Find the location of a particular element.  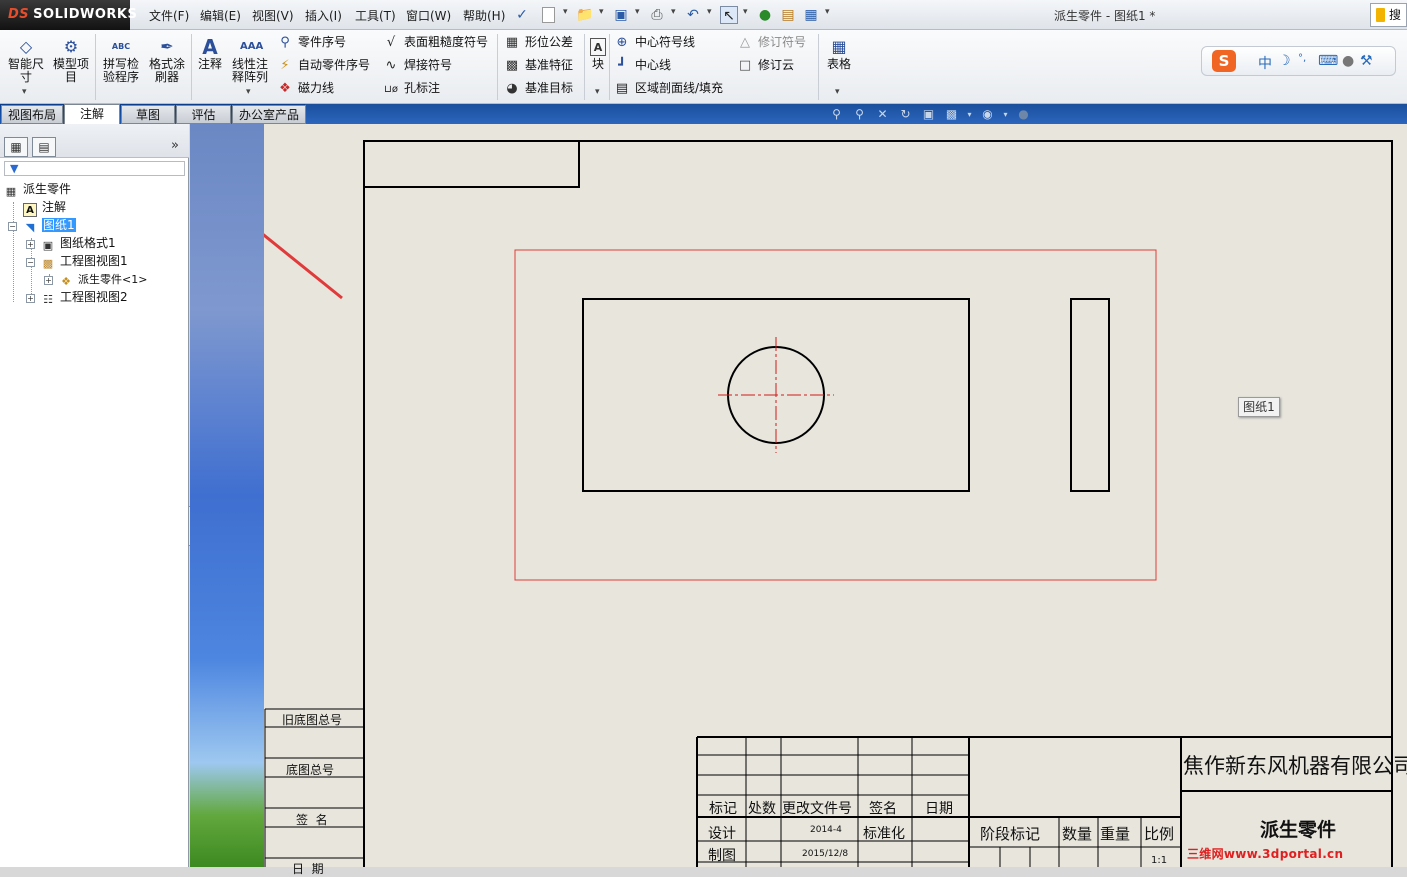

tab-annotation: 注解 is located at coordinates (92, 114).